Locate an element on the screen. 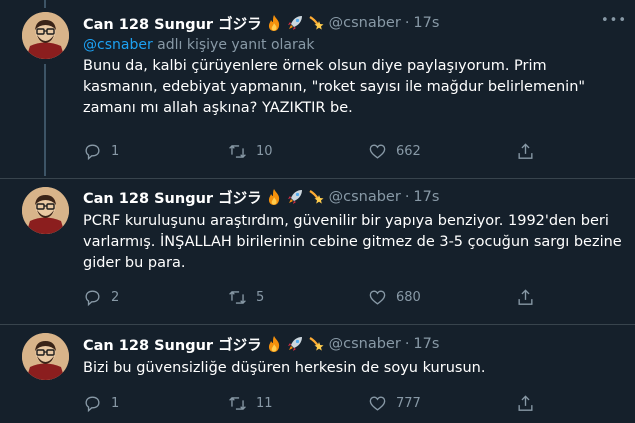  reply-to-mention-link: @csnaber is located at coordinates (118, 45).